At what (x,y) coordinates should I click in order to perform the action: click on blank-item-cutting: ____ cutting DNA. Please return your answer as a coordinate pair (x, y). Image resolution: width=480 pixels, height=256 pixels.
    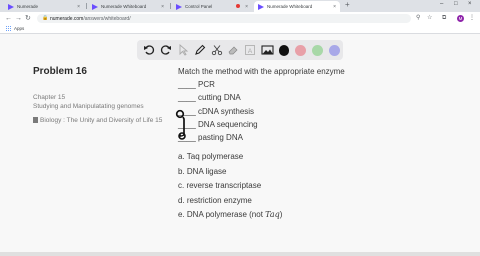
    Looking at the image, I should click on (209, 98).